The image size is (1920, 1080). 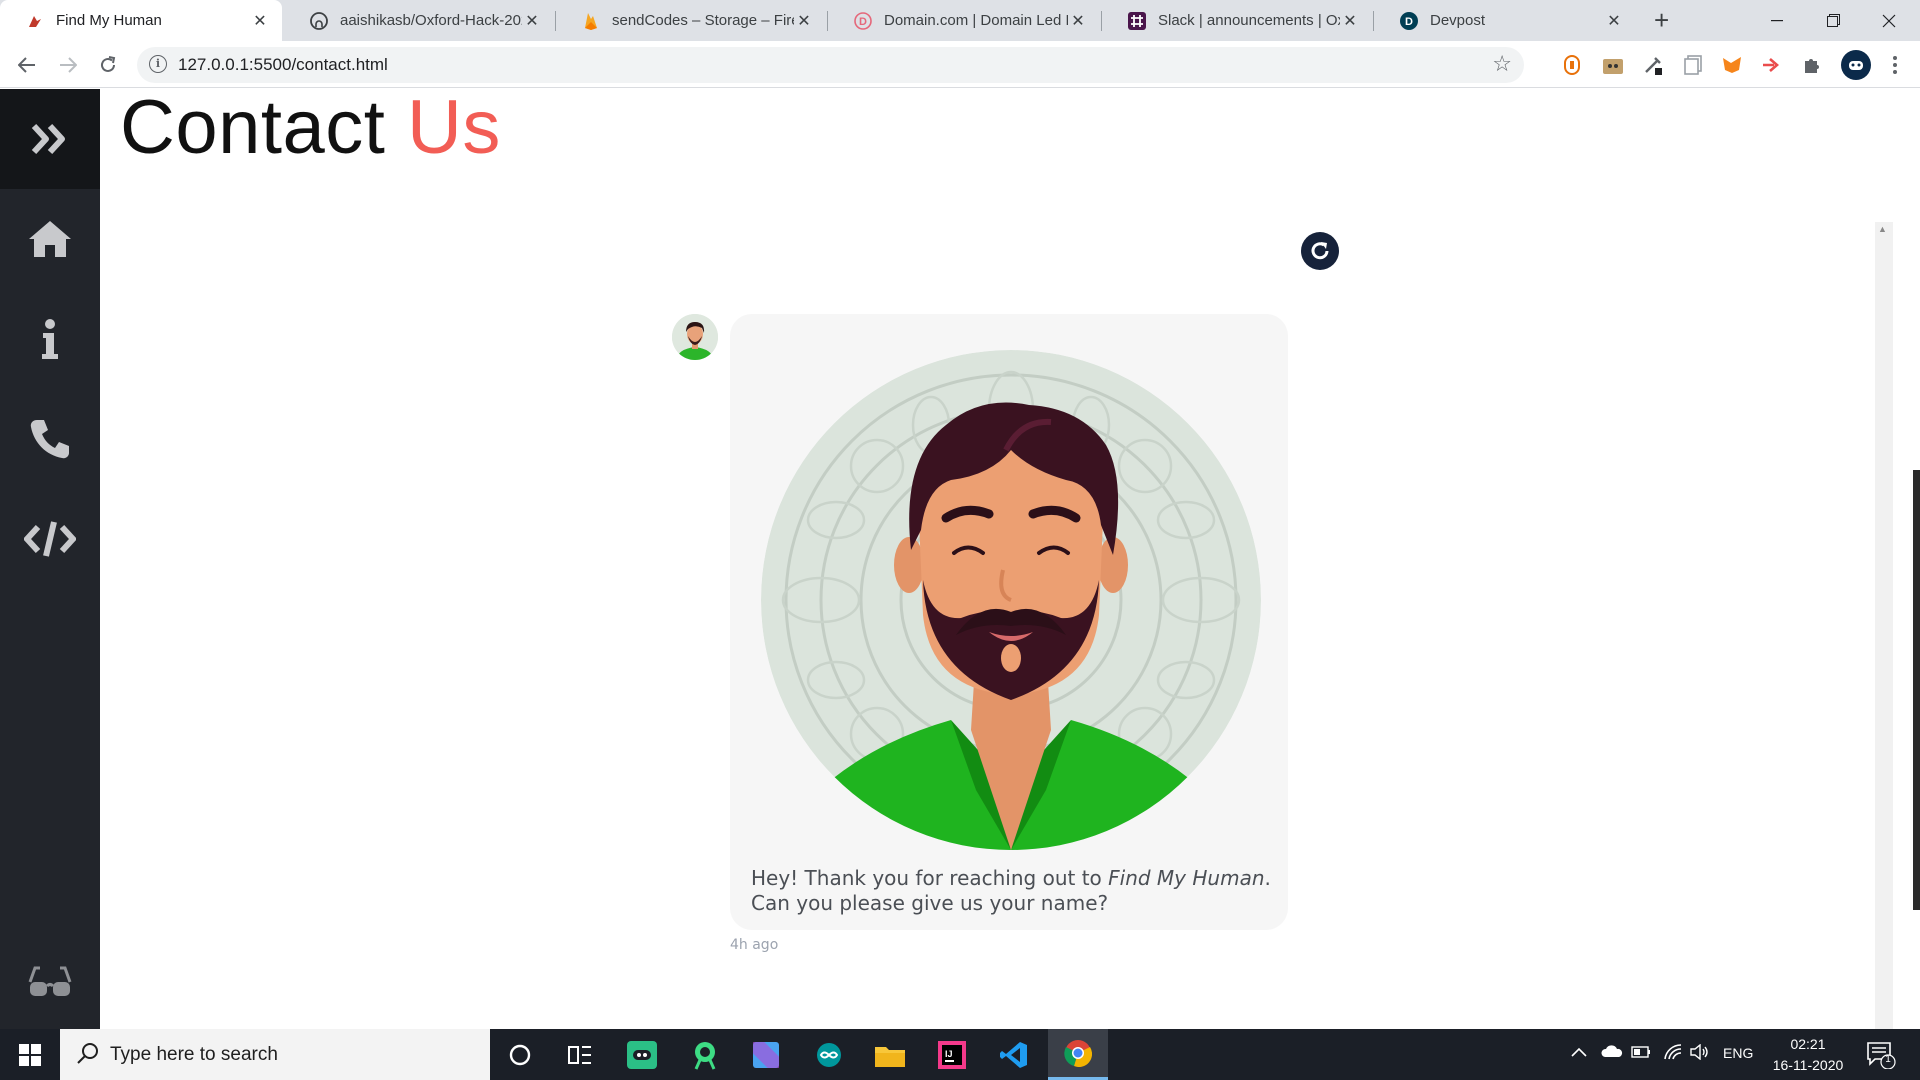 What do you see at coordinates (27, 65) in the screenshot?
I see `back-icon` at bounding box center [27, 65].